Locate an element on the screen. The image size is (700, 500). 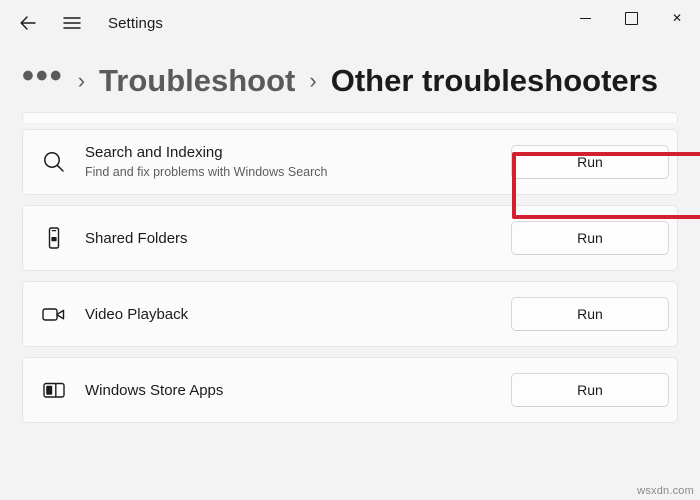
row-title: Search and Indexing is located at coordinates (154, 152).